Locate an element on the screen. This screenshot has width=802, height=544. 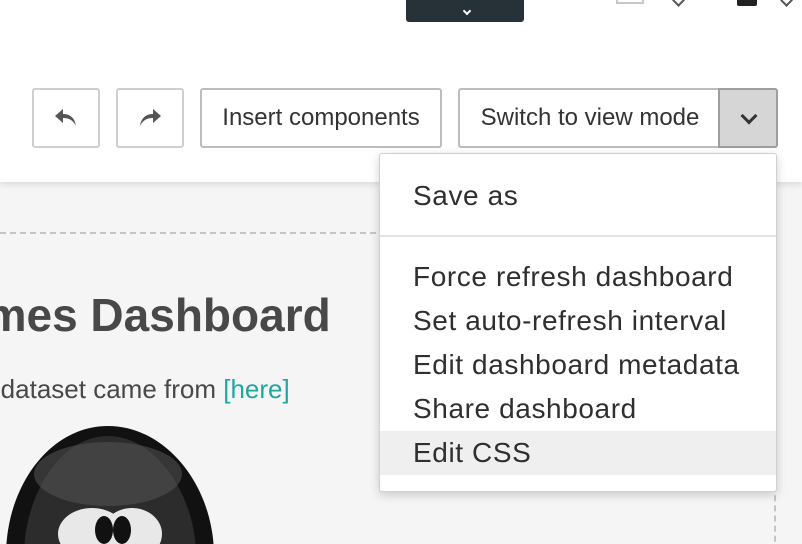
menu-item-save-as: Save as is located at coordinates (578, 196).